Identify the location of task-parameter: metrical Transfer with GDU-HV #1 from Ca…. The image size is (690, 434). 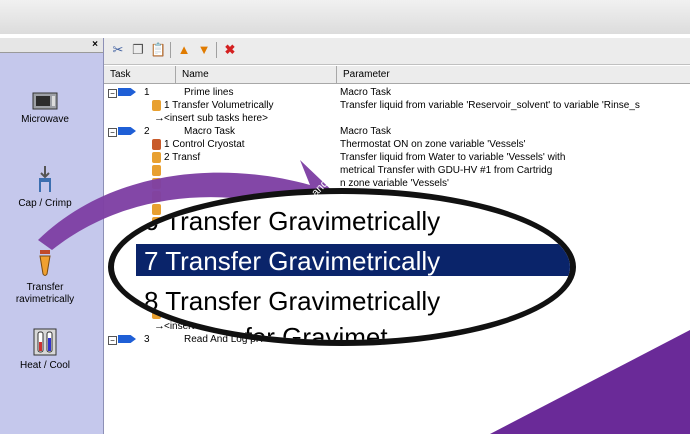
(446, 170).